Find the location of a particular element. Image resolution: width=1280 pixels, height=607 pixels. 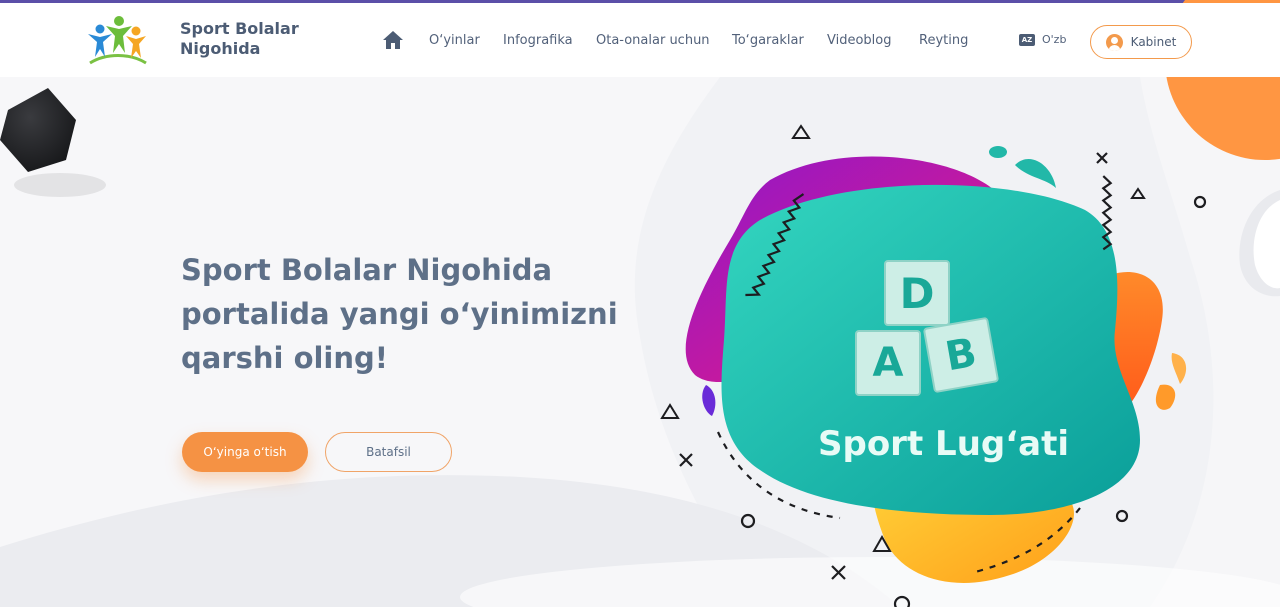

hero-headline-line-2: portalida yangi o‘yinimizni is located at coordinates (399, 314).